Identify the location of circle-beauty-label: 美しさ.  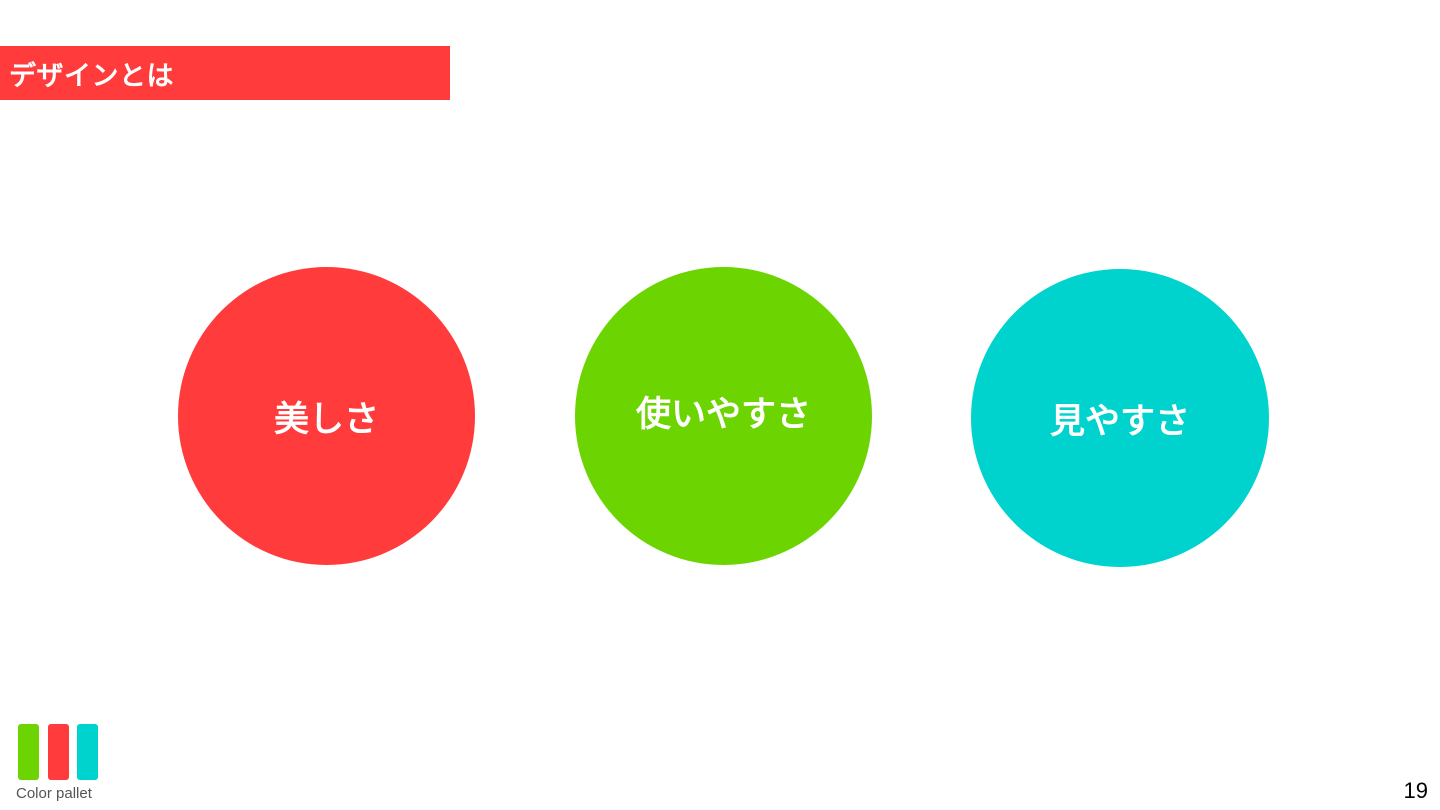
(326, 419).